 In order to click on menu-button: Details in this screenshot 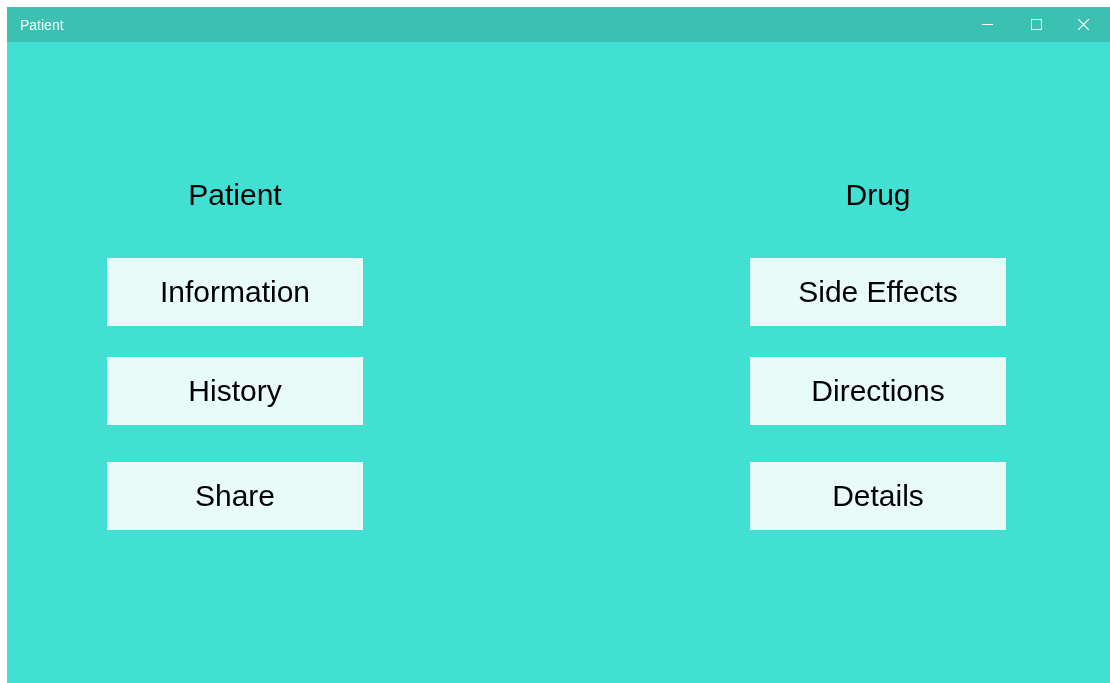, I will do `click(878, 496)`.